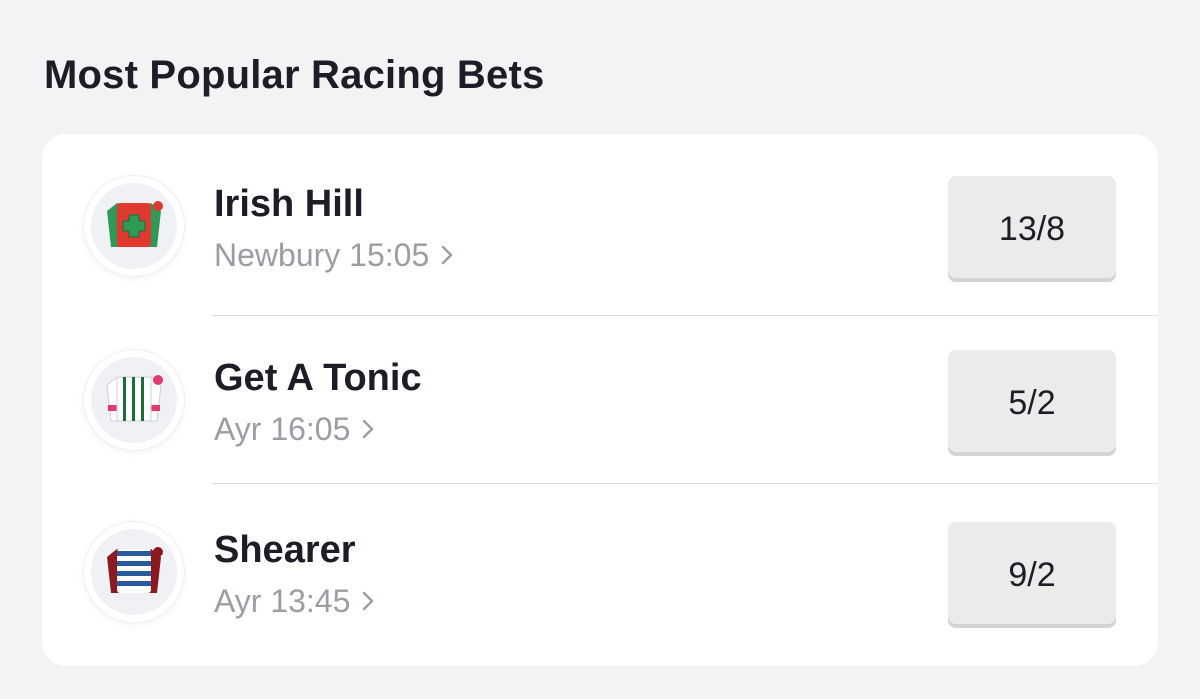 This screenshot has width=1200, height=699. I want to click on race-time: Newbury 15:05, so click(322, 255).